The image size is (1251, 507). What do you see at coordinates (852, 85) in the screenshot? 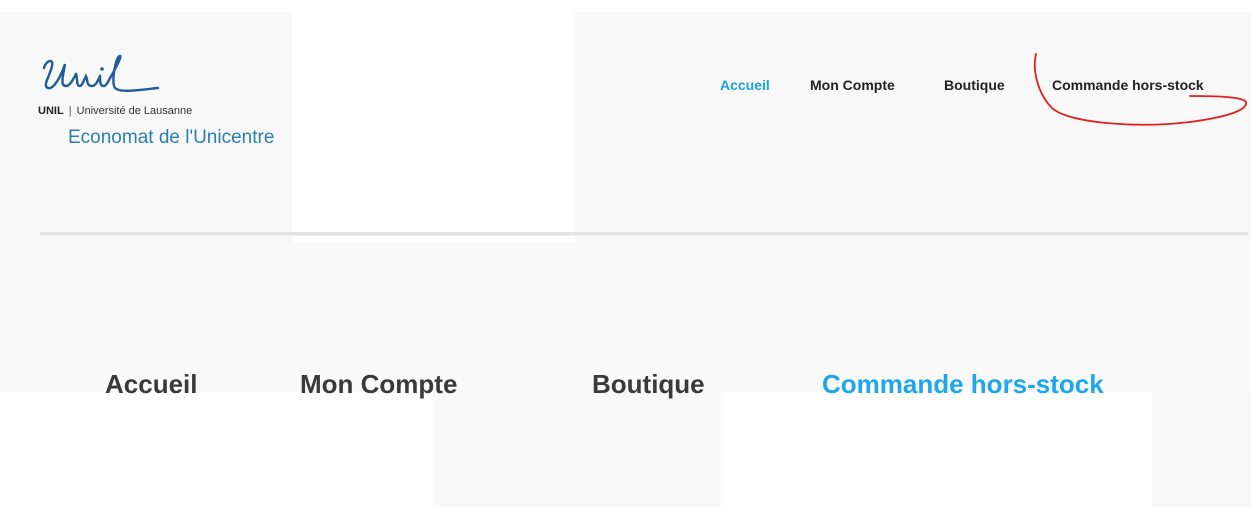
I see `top-nav-mon-compte: Mon Compte` at bounding box center [852, 85].